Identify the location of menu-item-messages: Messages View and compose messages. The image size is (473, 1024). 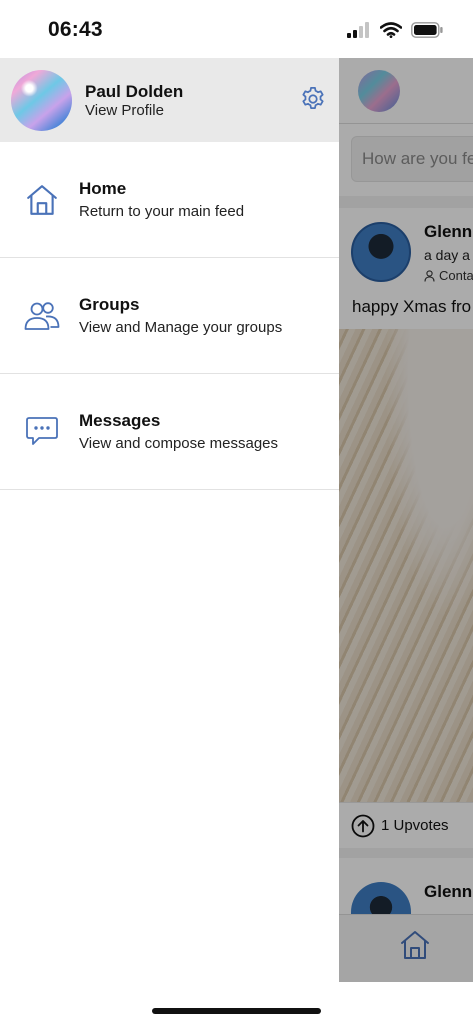
(169, 432).